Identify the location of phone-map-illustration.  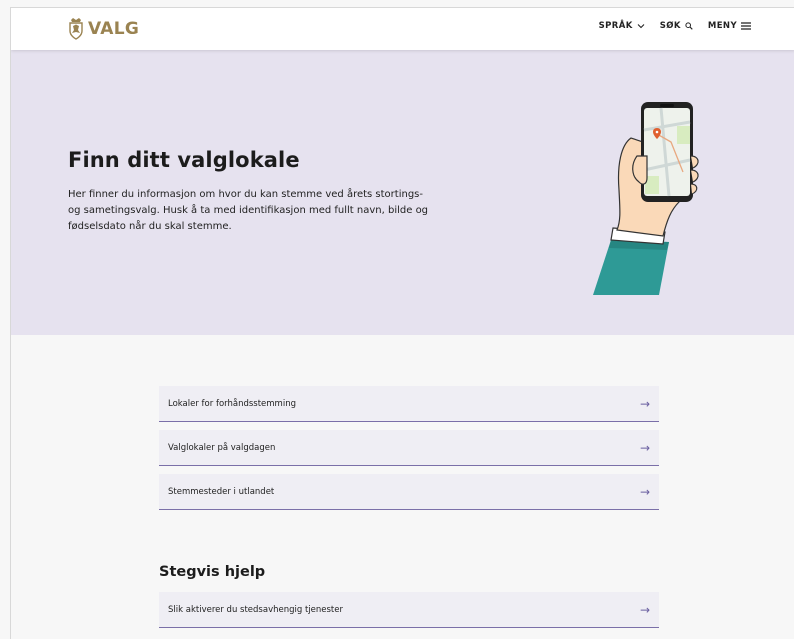
(646, 198).